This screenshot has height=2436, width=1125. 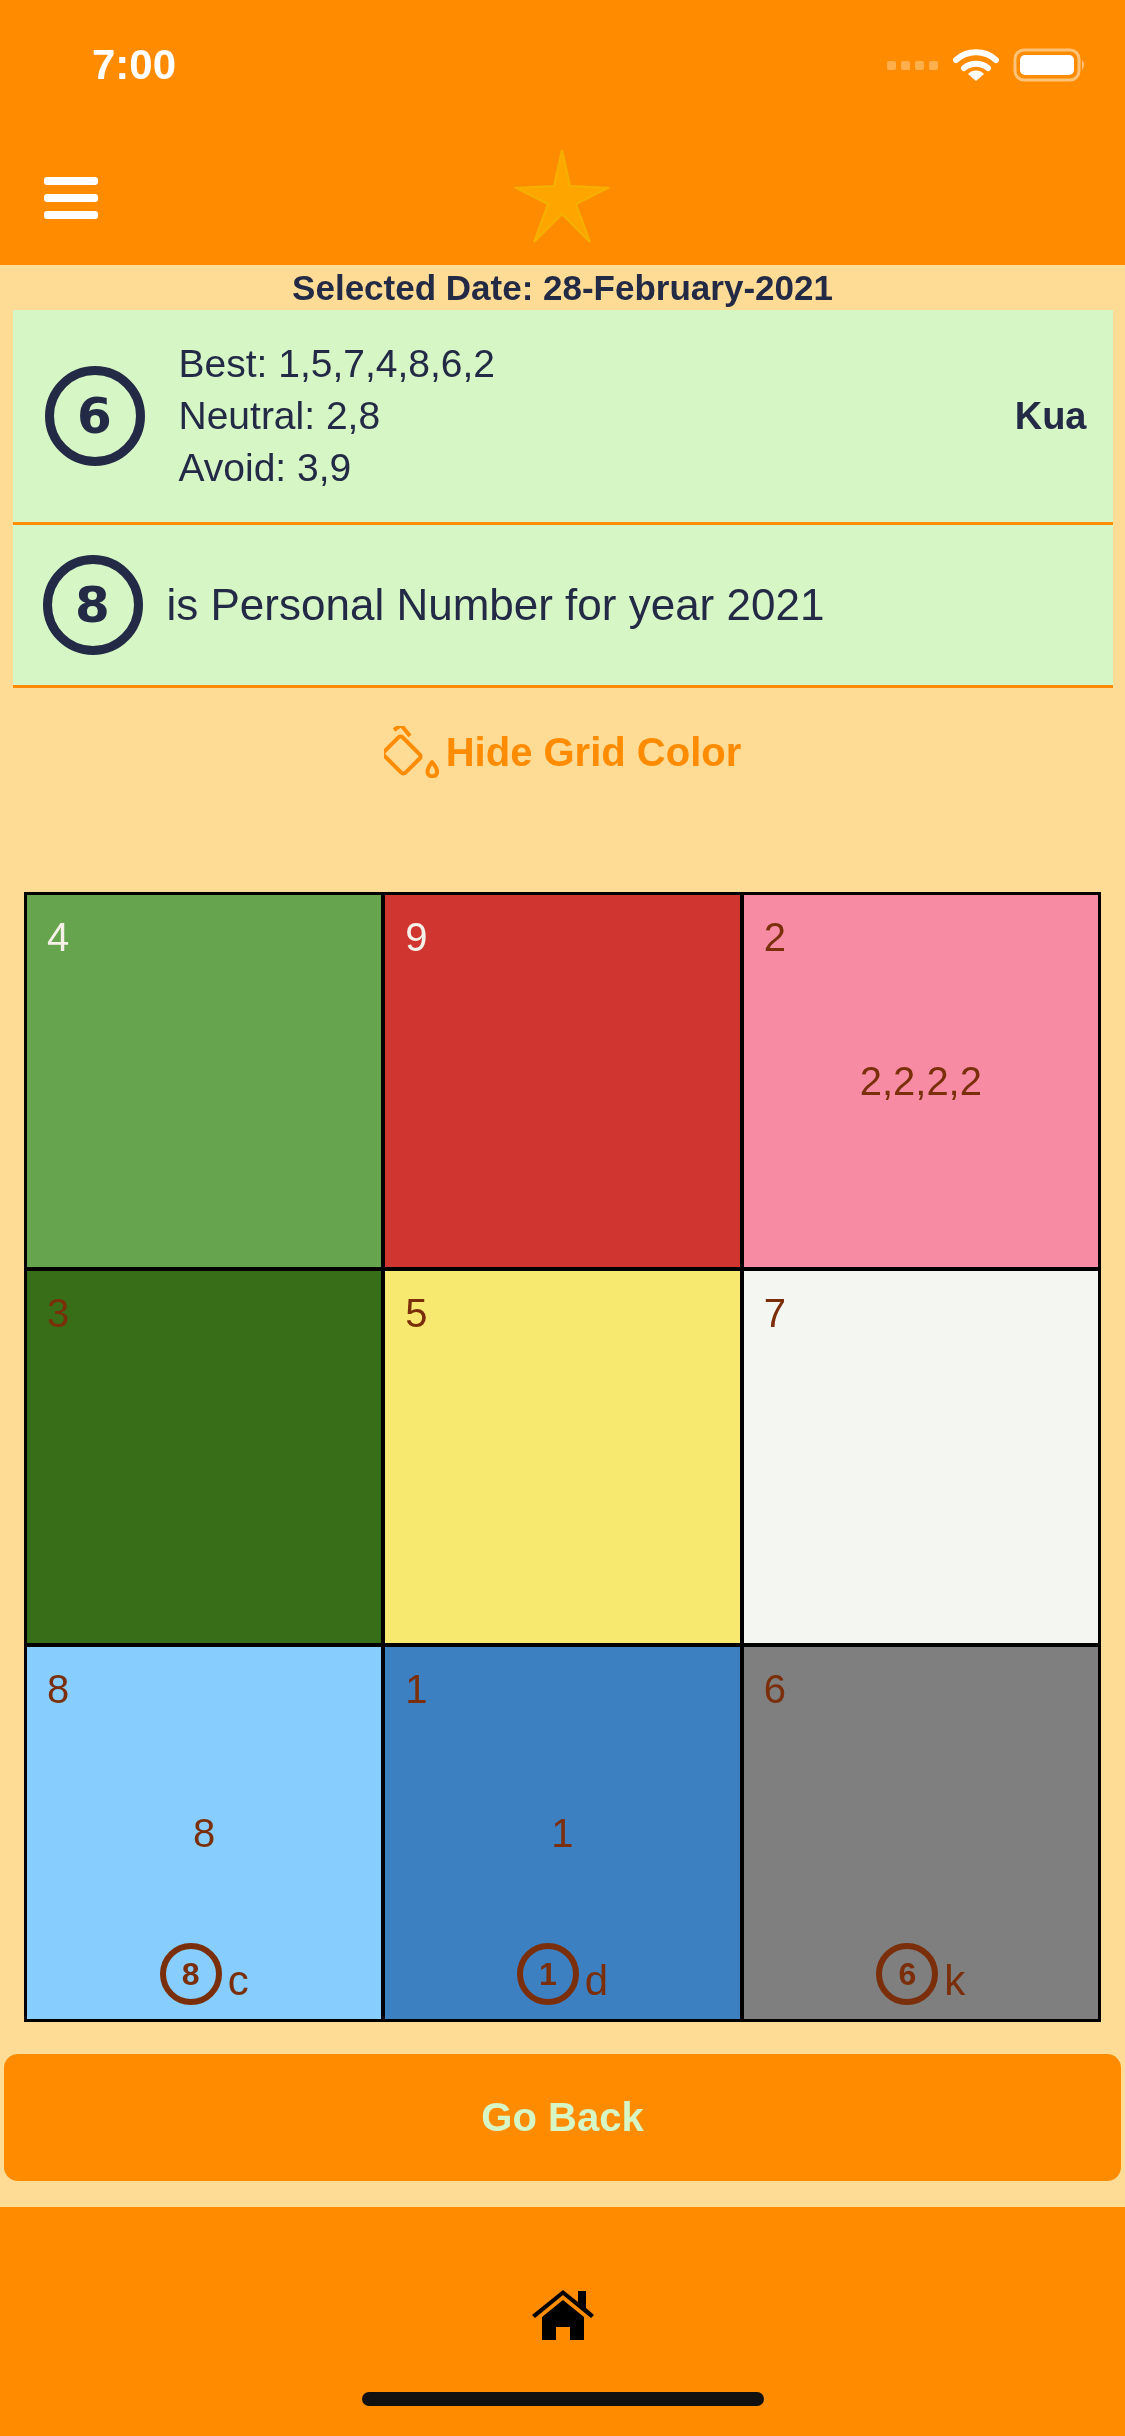 What do you see at coordinates (562, 196) in the screenshot?
I see `star-logo-icon` at bounding box center [562, 196].